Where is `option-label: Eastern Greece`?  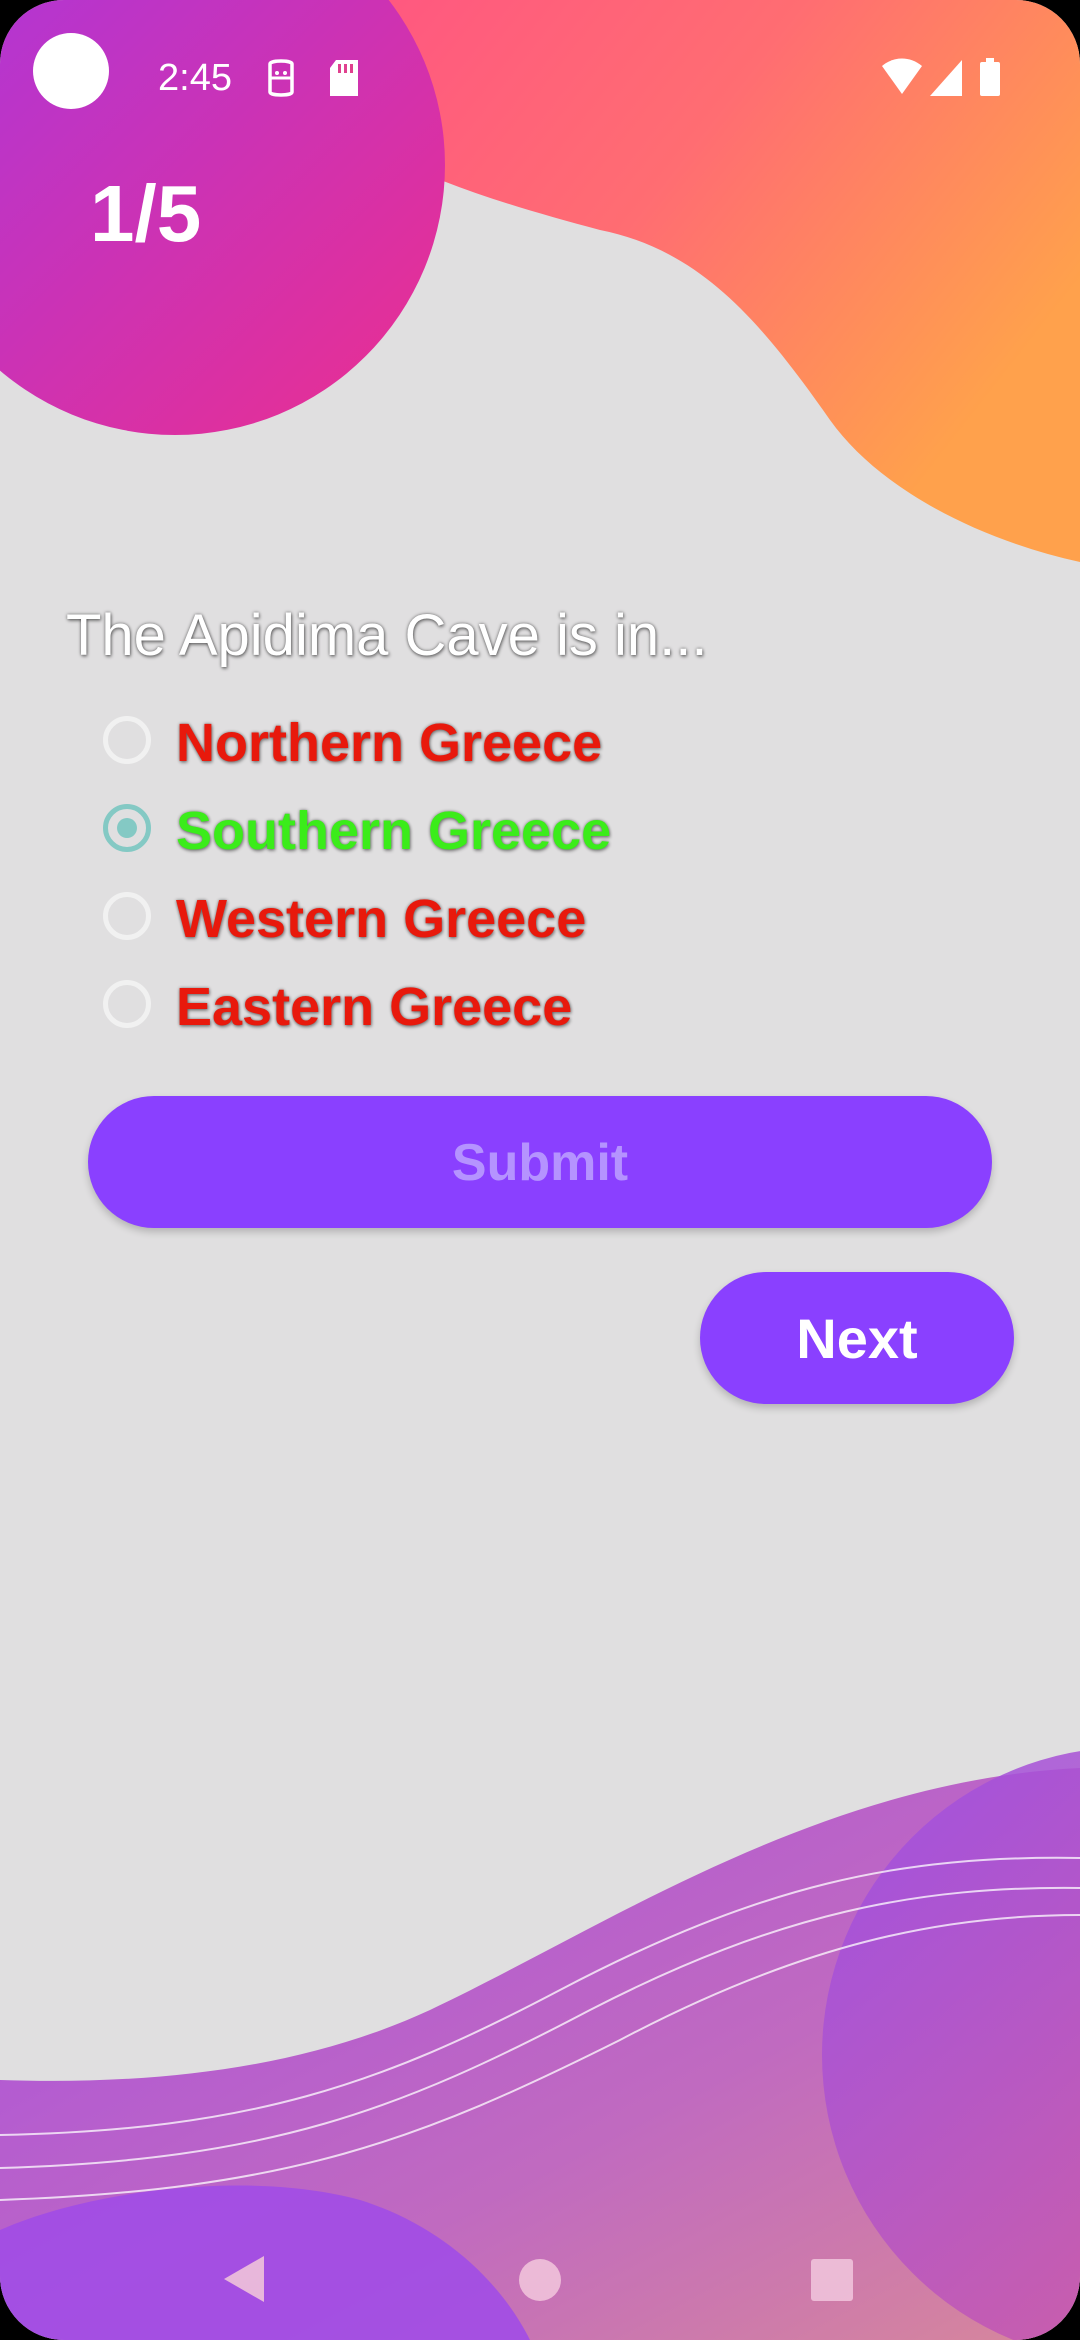
option-label: Eastern Greece is located at coordinates (374, 1007).